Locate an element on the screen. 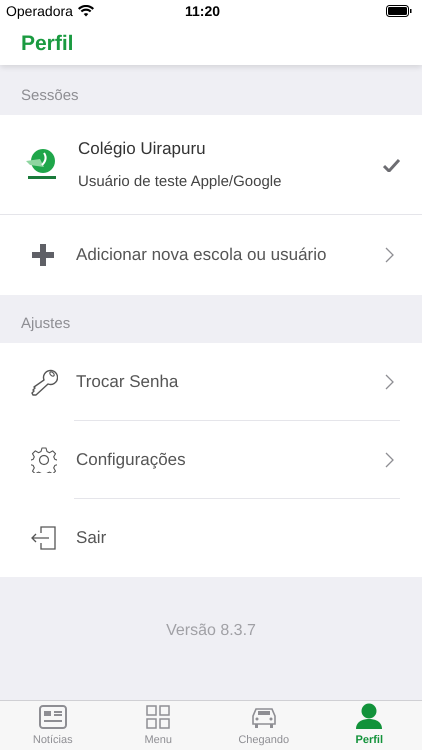  settings-label: Configurações is located at coordinates (131, 460).